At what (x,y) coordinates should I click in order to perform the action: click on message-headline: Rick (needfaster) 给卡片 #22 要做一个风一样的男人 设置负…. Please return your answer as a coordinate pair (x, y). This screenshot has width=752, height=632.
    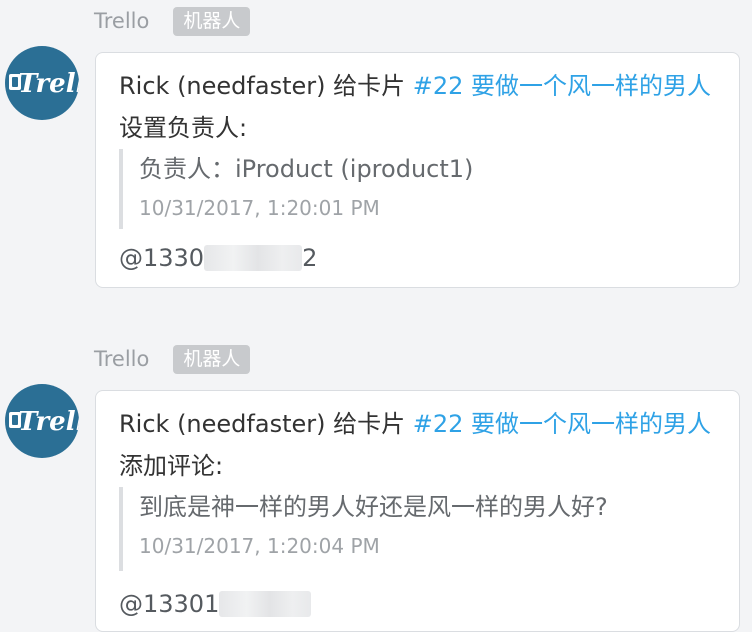
    Looking at the image, I should click on (424, 107).